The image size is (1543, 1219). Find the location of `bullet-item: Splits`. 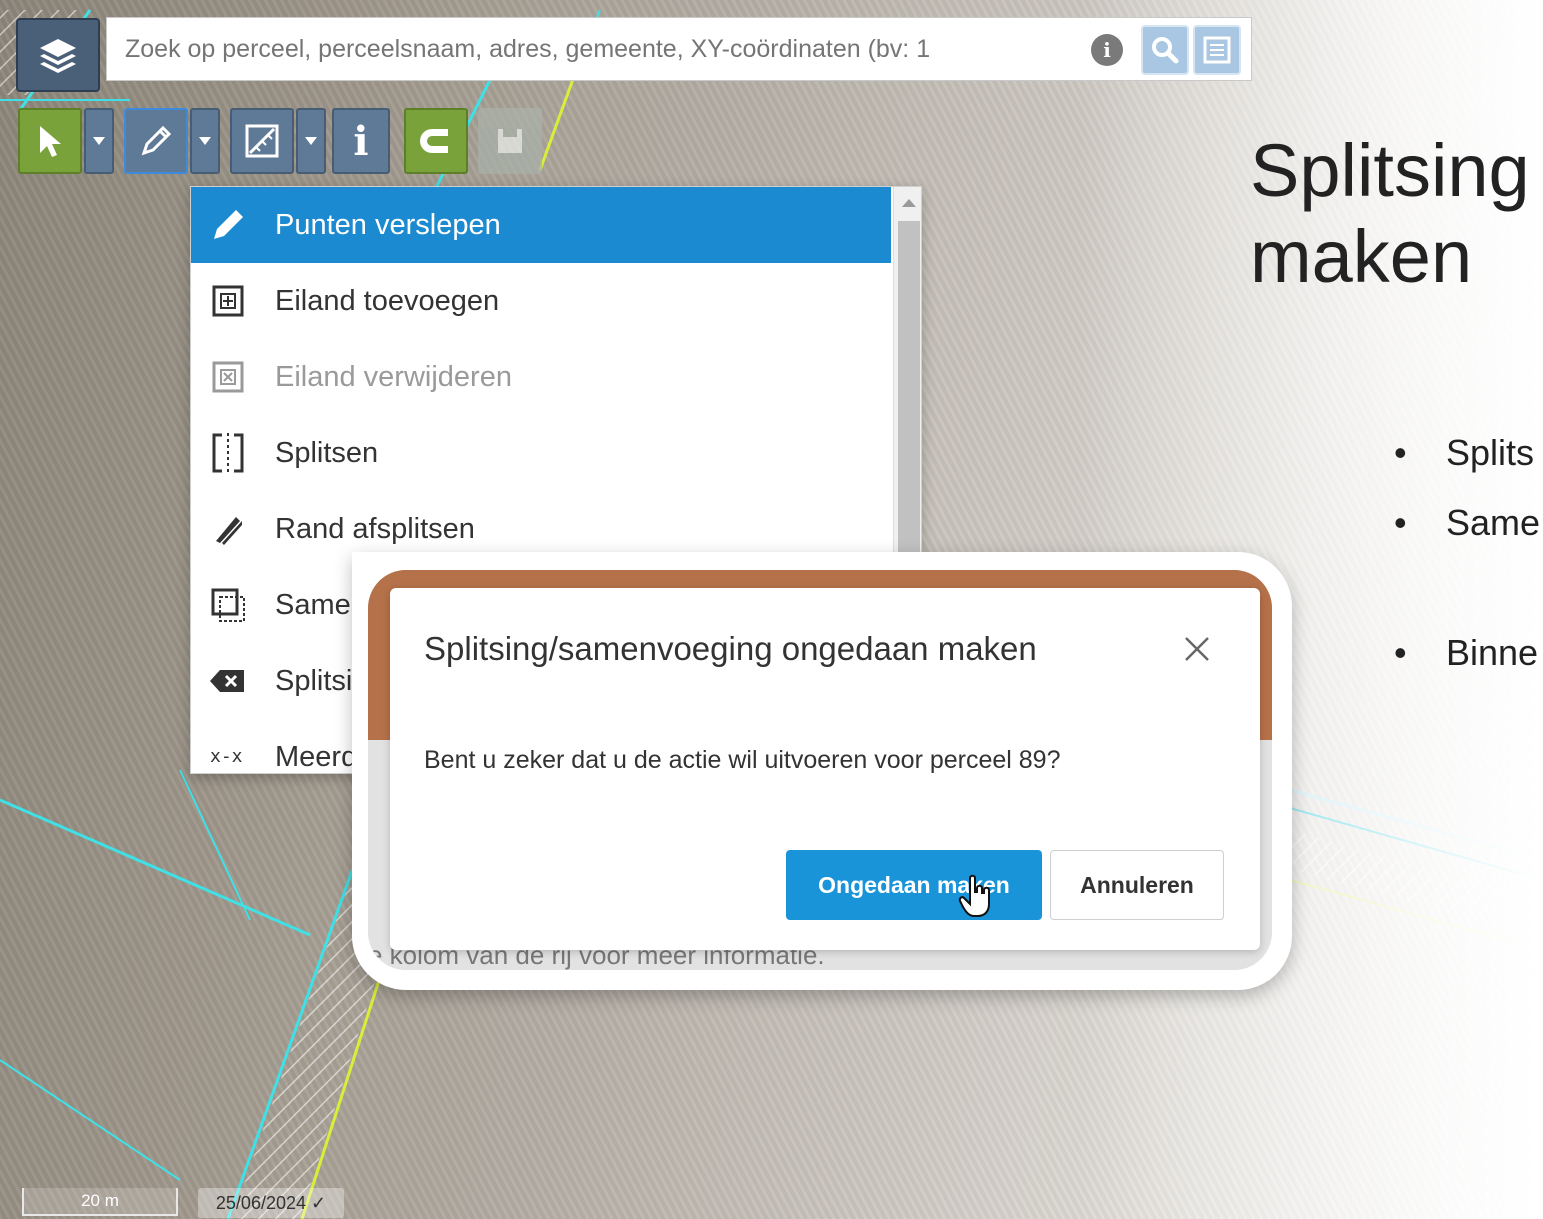

bullet-item: Splits is located at coordinates (1464, 453).